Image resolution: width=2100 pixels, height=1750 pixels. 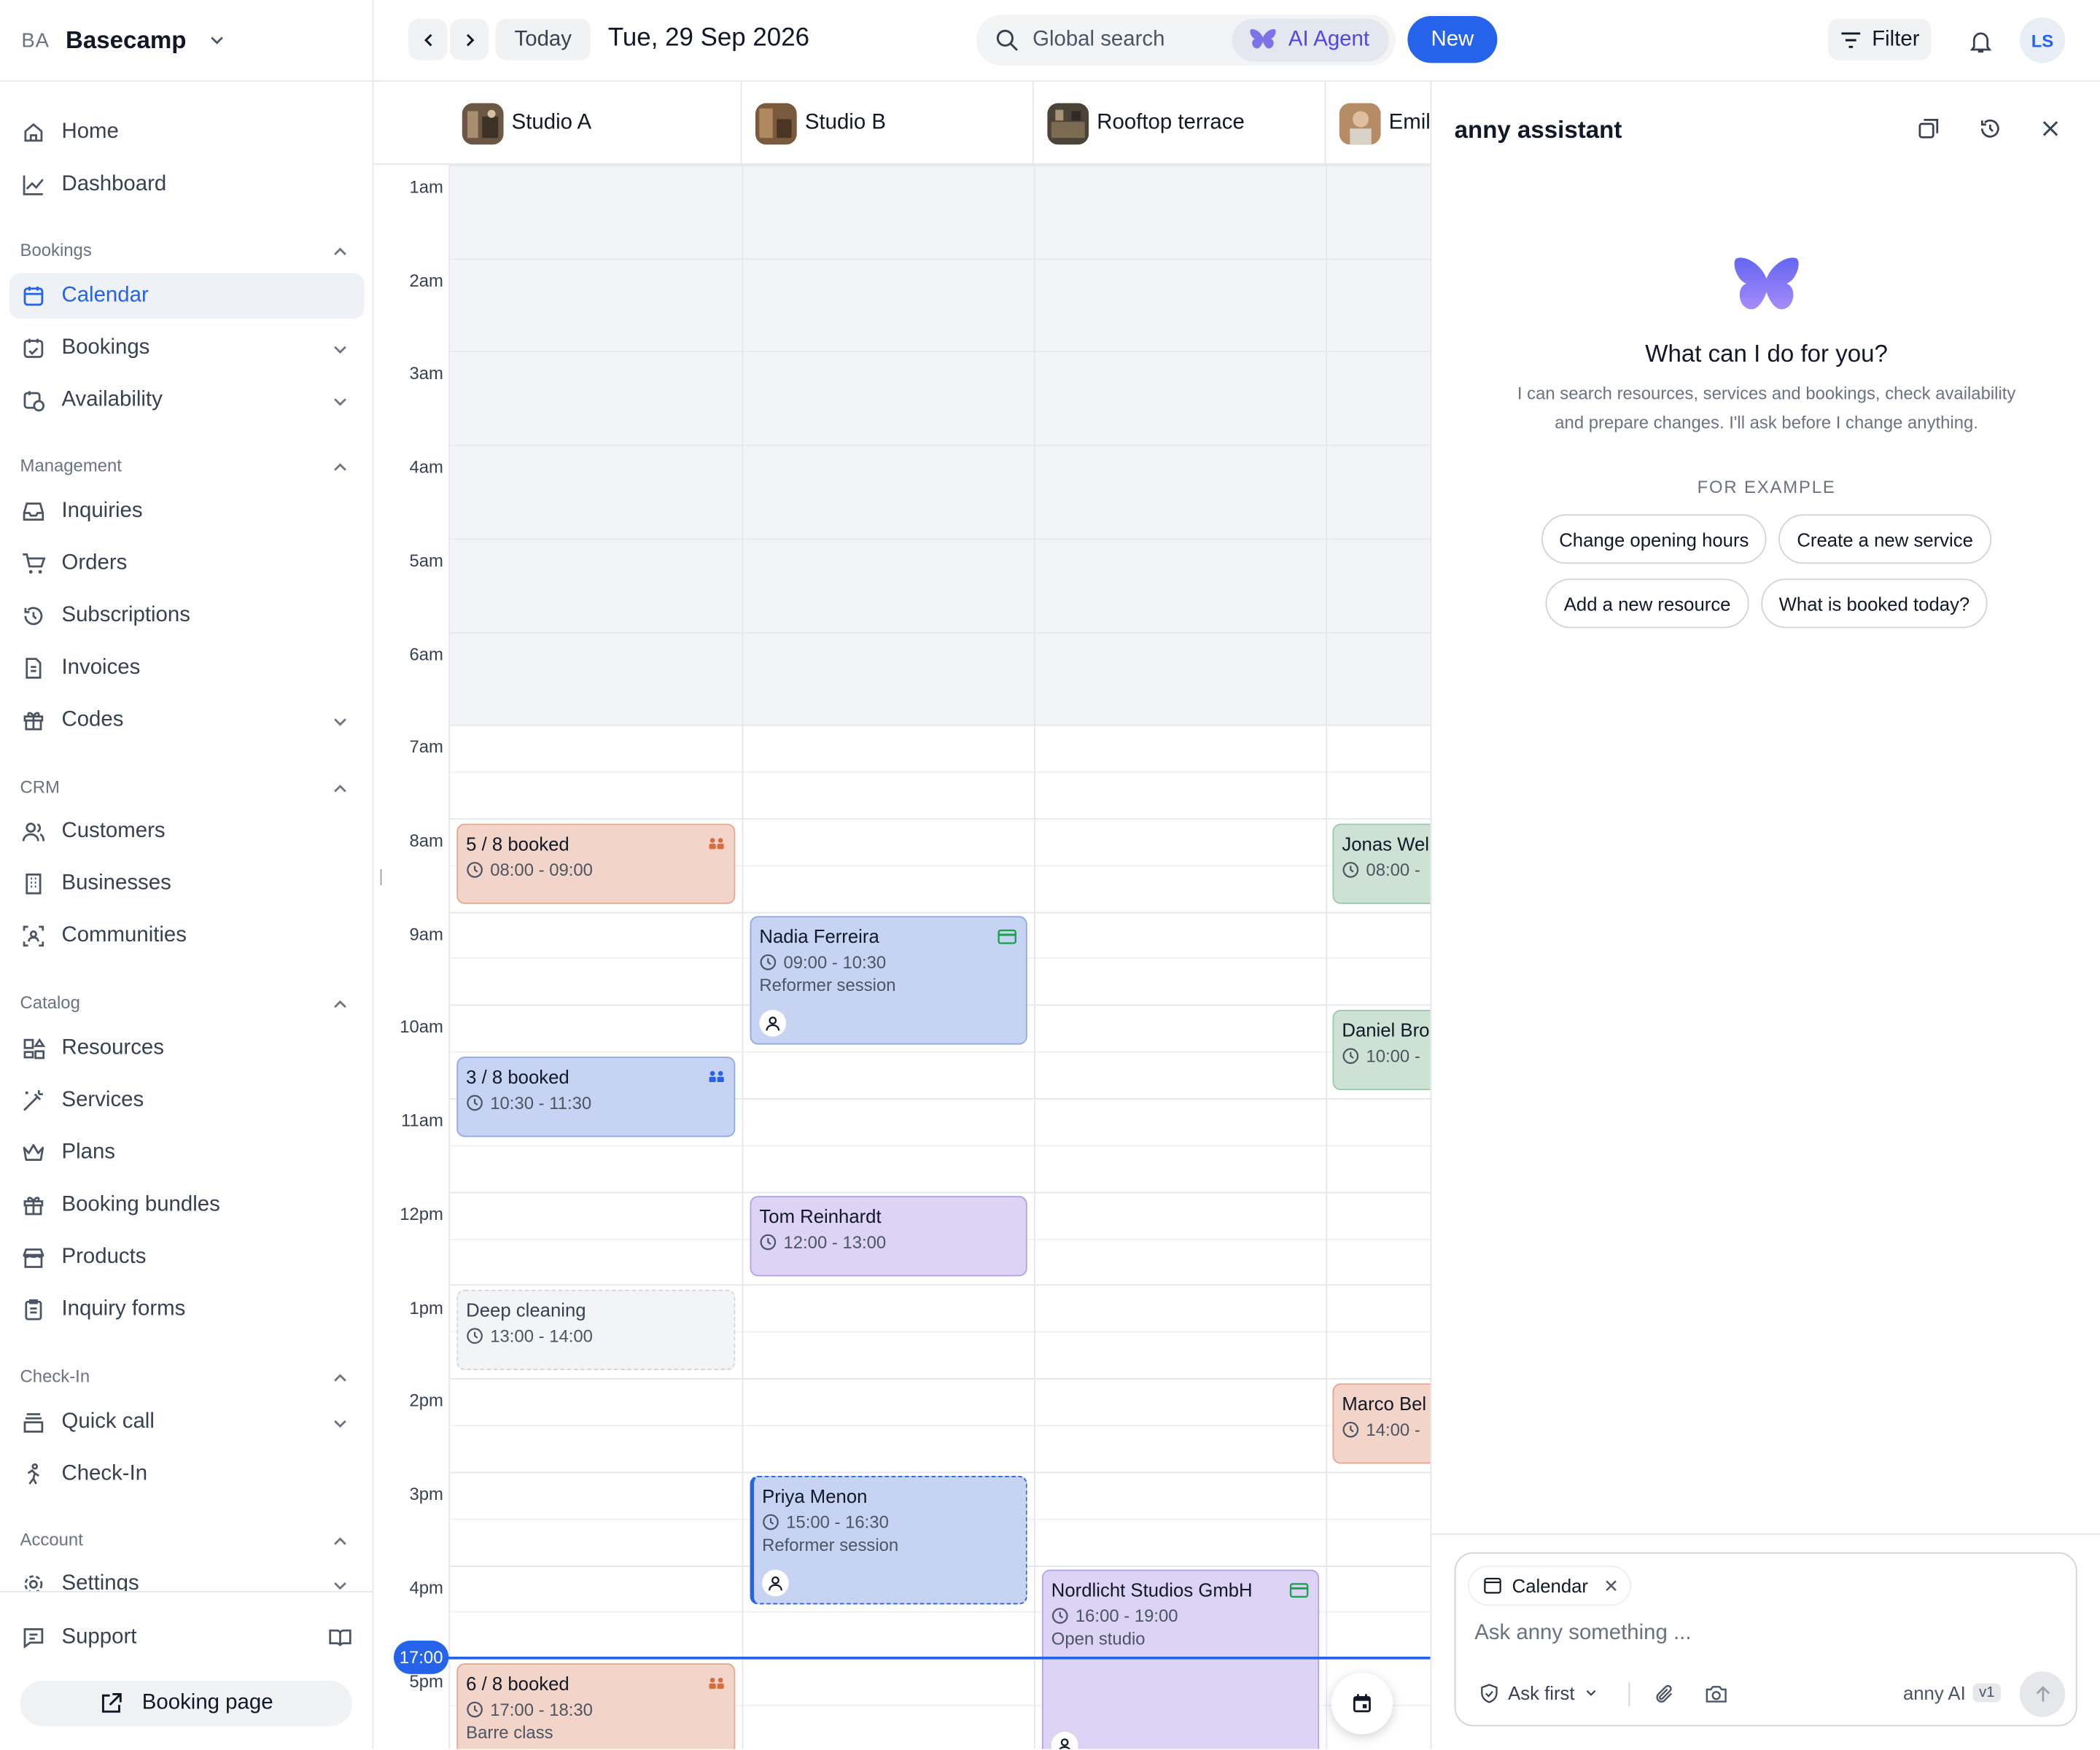 What do you see at coordinates (102, 511) in the screenshot?
I see `sidebar-item-label: Inquiries` at bounding box center [102, 511].